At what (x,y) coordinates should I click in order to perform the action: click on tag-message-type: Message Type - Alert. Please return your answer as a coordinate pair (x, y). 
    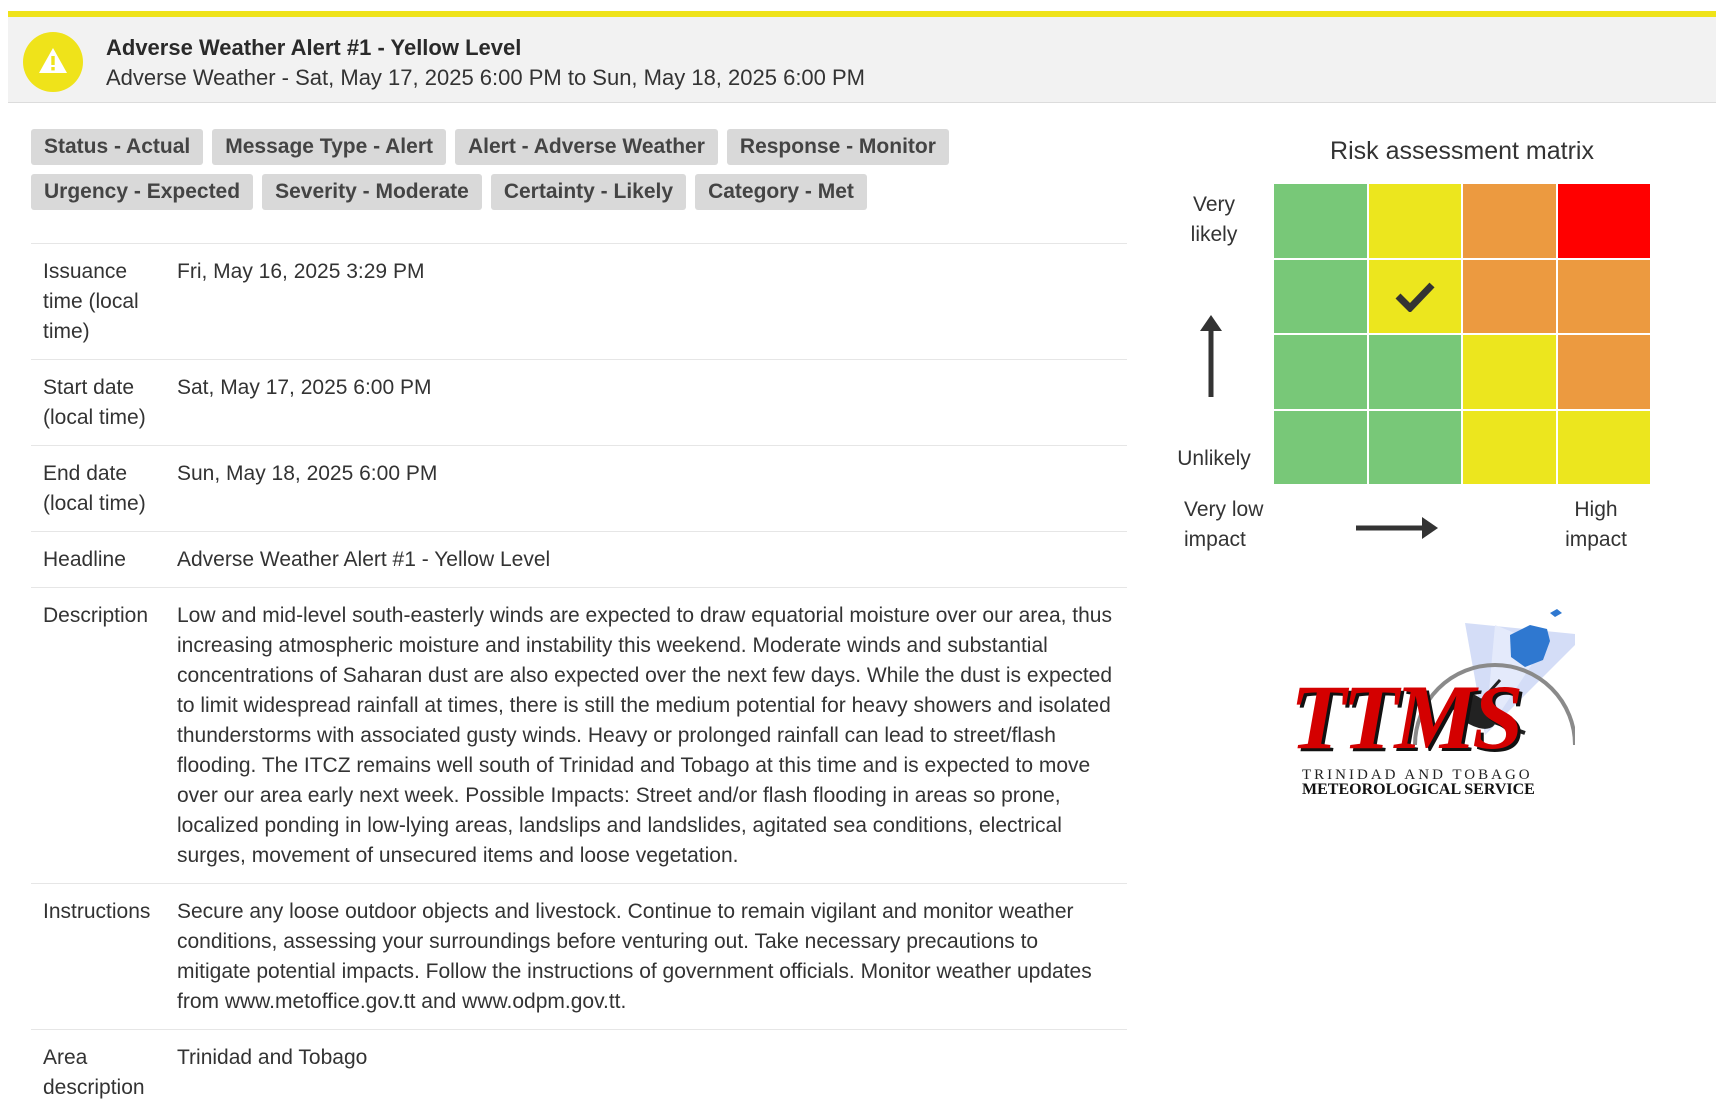
    Looking at the image, I should click on (329, 147).